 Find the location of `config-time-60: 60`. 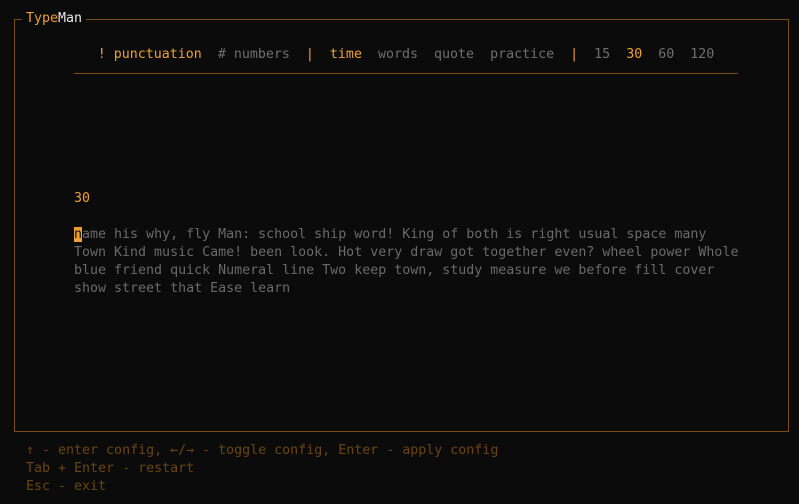

config-time-60: 60 is located at coordinates (666, 55).